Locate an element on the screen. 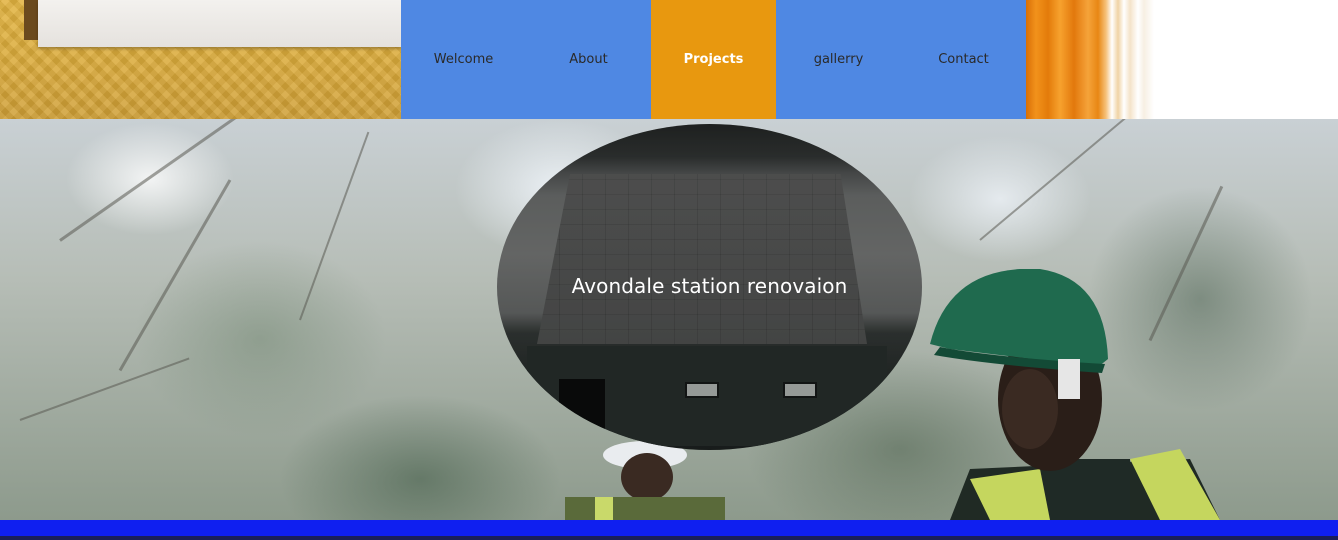 This screenshot has height=540, width=1338. header-curtain-image is located at coordinates (1182, 59).